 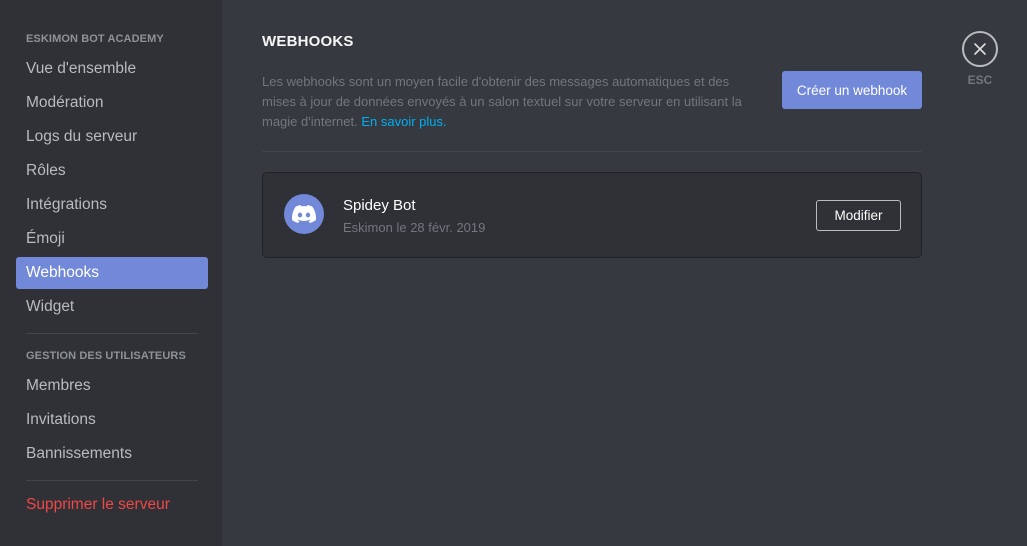 What do you see at coordinates (112, 171) in the screenshot?
I see `sidebar-item-roles: Rôles` at bounding box center [112, 171].